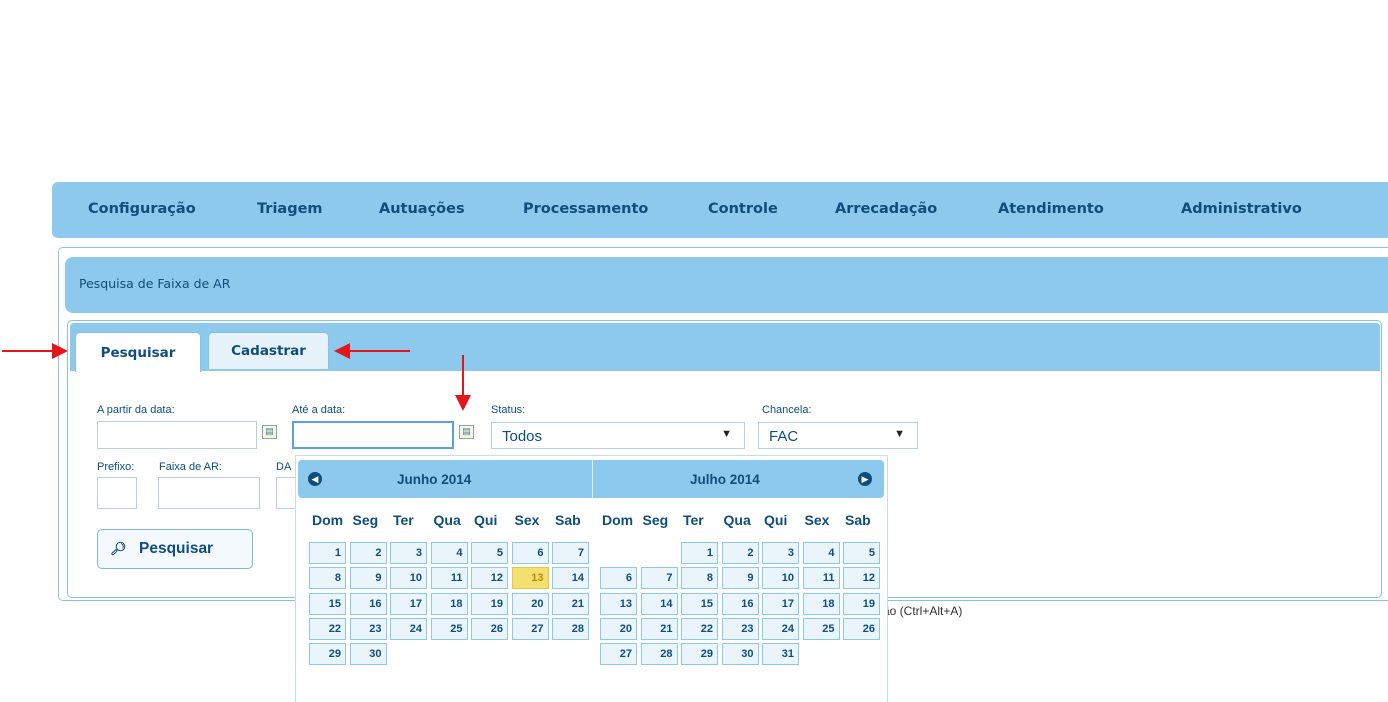 The width and height of the screenshot is (1388, 702). What do you see at coordinates (449, 628) in the screenshot?
I see `june-day-cell: 25` at bounding box center [449, 628].